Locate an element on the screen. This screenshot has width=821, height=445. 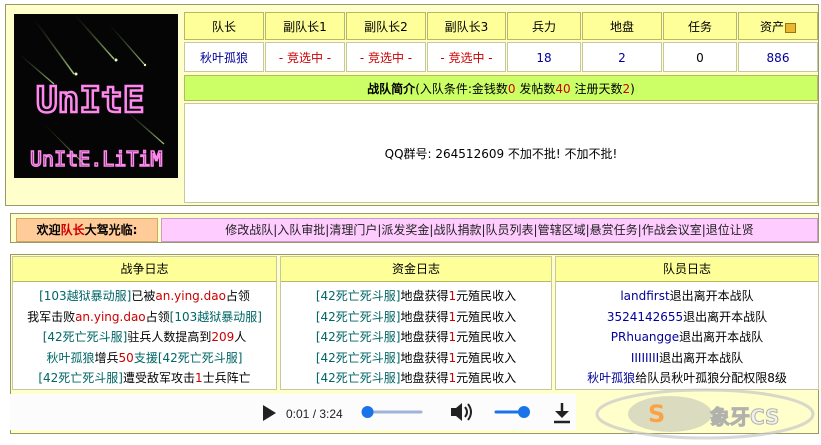
link-abdicate: 退位让贤 is located at coordinates (730, 230).